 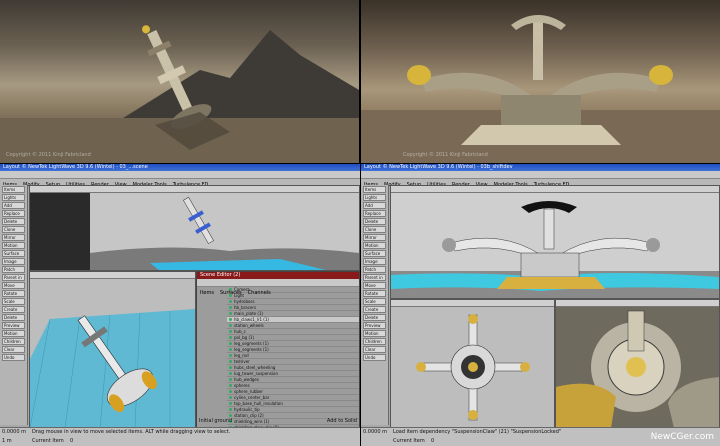 What do you see at coordinates (48, 155) in the screenshot?
I see `render-left-watermark: Copyright © 2011 Kinji Fabricland` at bounding box center [48, 155].